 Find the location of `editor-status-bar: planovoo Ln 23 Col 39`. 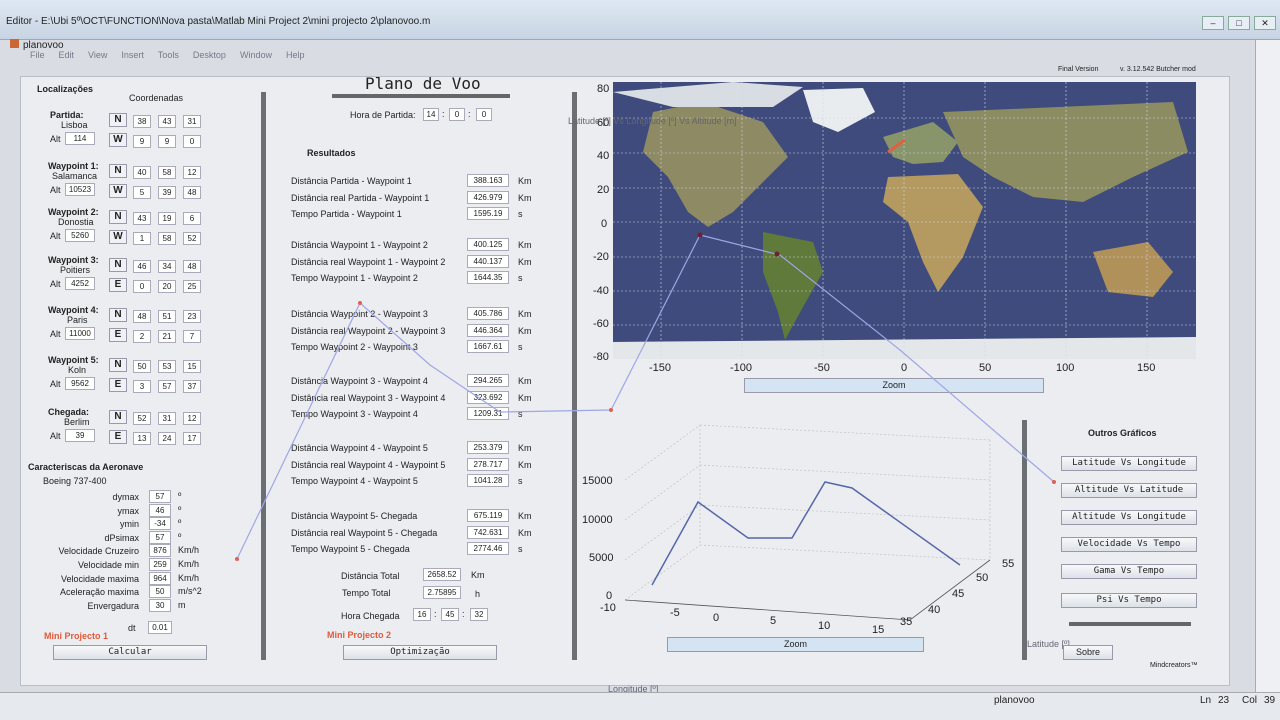

editor-status-bar: planovoo Ln 23 Col 39 is located at coordinates (640, 706).